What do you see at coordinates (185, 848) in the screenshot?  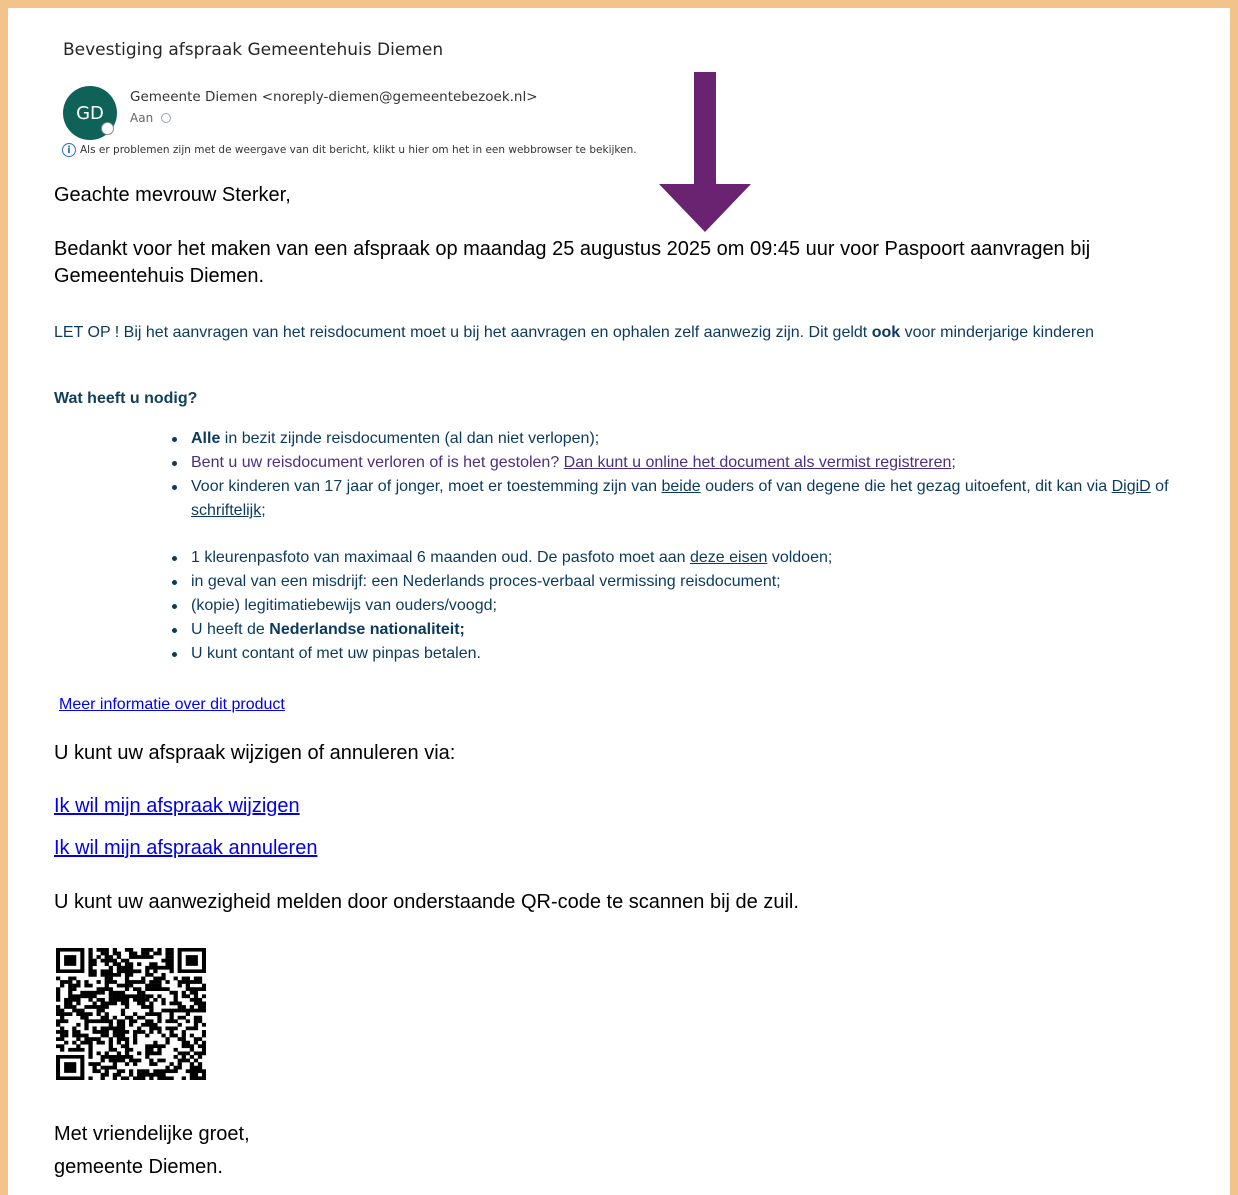 I see `cancel-appointment-link: Ik wil mijn afspraak annuleren` at bounding box center [185, 848].